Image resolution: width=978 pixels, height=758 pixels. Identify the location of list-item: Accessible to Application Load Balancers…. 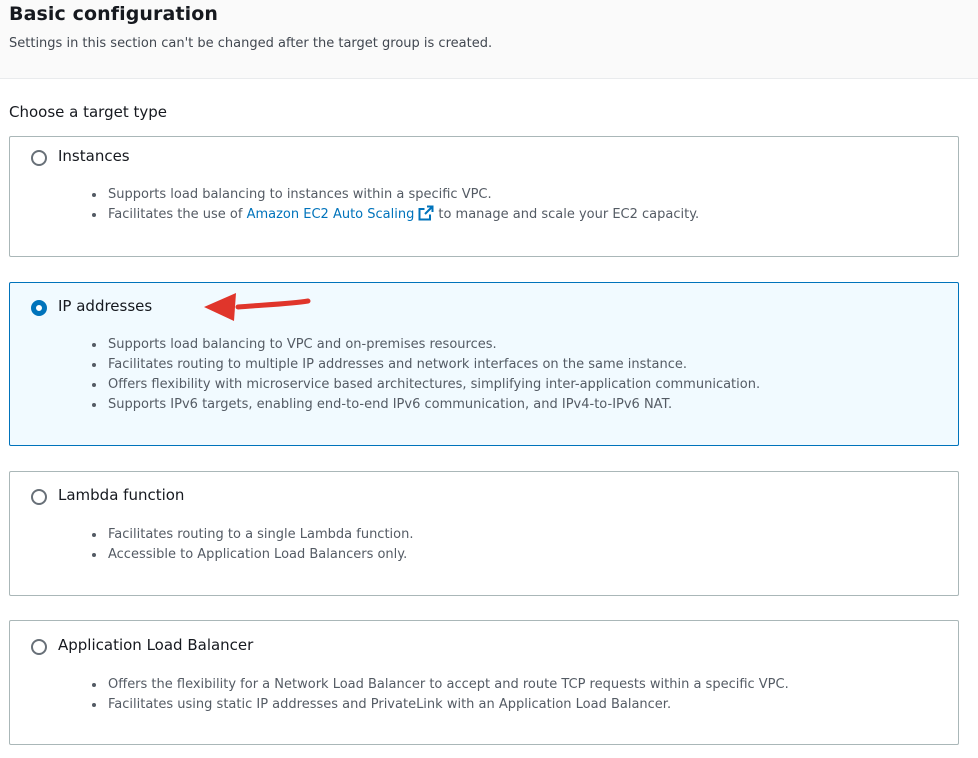
(252, 555).